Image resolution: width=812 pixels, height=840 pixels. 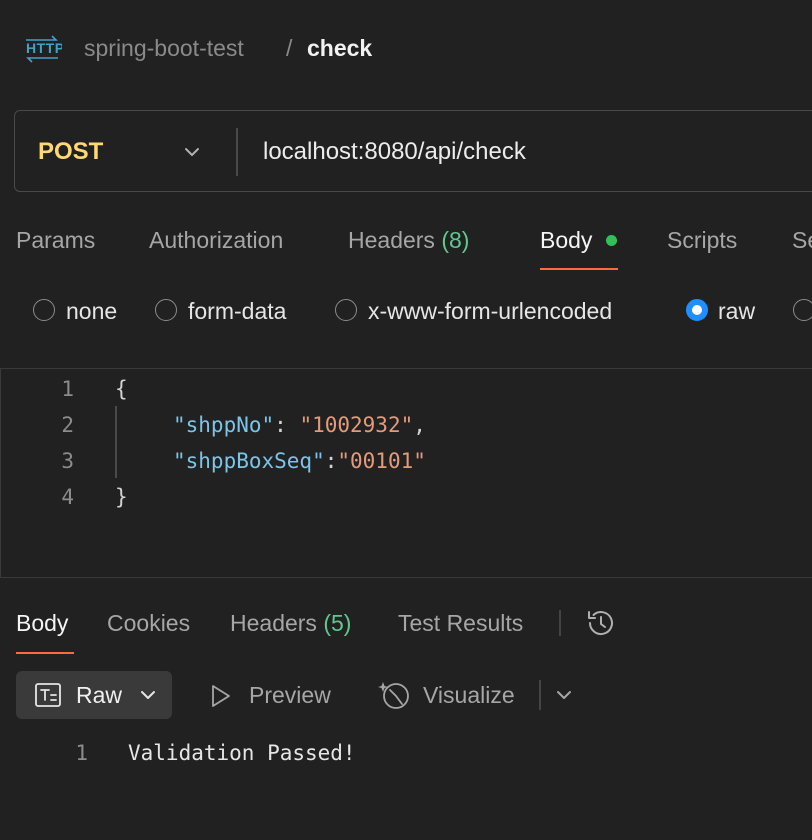 What do you see at coordinates (67, 461) in the screenshot?
I see `line-number: 3` at bounding box center [67, 461].